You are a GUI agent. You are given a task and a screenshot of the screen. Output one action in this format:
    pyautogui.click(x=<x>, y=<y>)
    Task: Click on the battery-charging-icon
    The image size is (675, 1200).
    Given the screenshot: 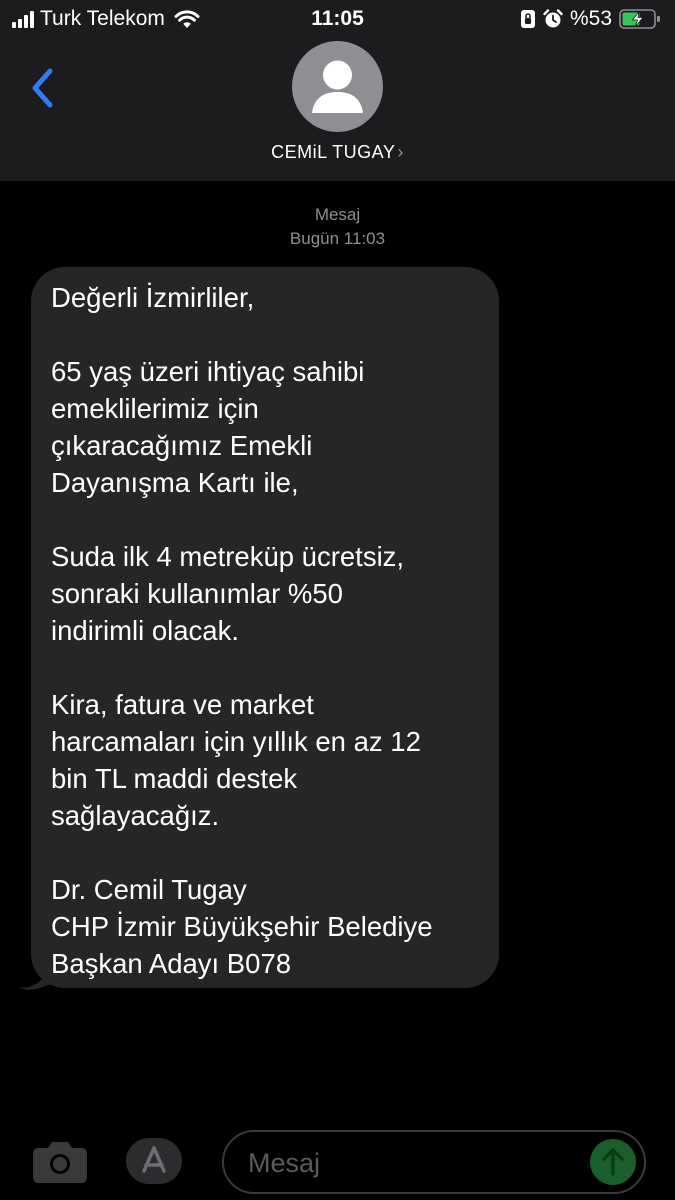 What is the action you would take?
    pyautogui.click(x=639, y=19)
    